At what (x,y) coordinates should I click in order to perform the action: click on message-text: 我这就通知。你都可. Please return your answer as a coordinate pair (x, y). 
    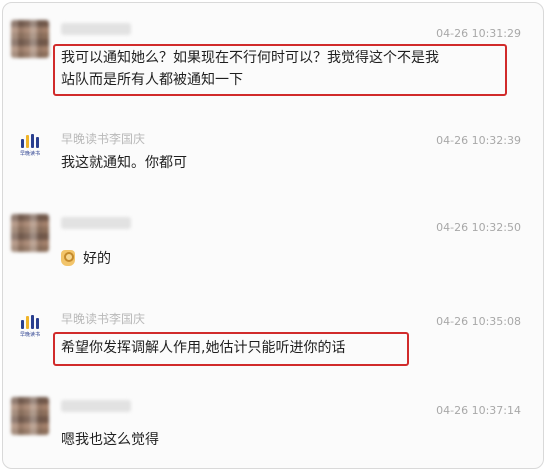
    Looking at the image, I should click on (124, 163).